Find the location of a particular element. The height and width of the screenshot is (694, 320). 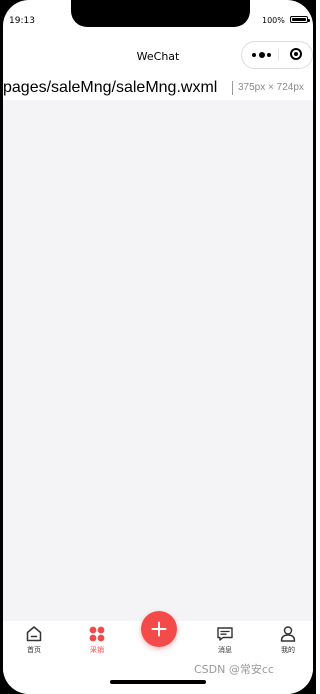

tab-sales-label: 采销 is located at coordinates (97, 650).